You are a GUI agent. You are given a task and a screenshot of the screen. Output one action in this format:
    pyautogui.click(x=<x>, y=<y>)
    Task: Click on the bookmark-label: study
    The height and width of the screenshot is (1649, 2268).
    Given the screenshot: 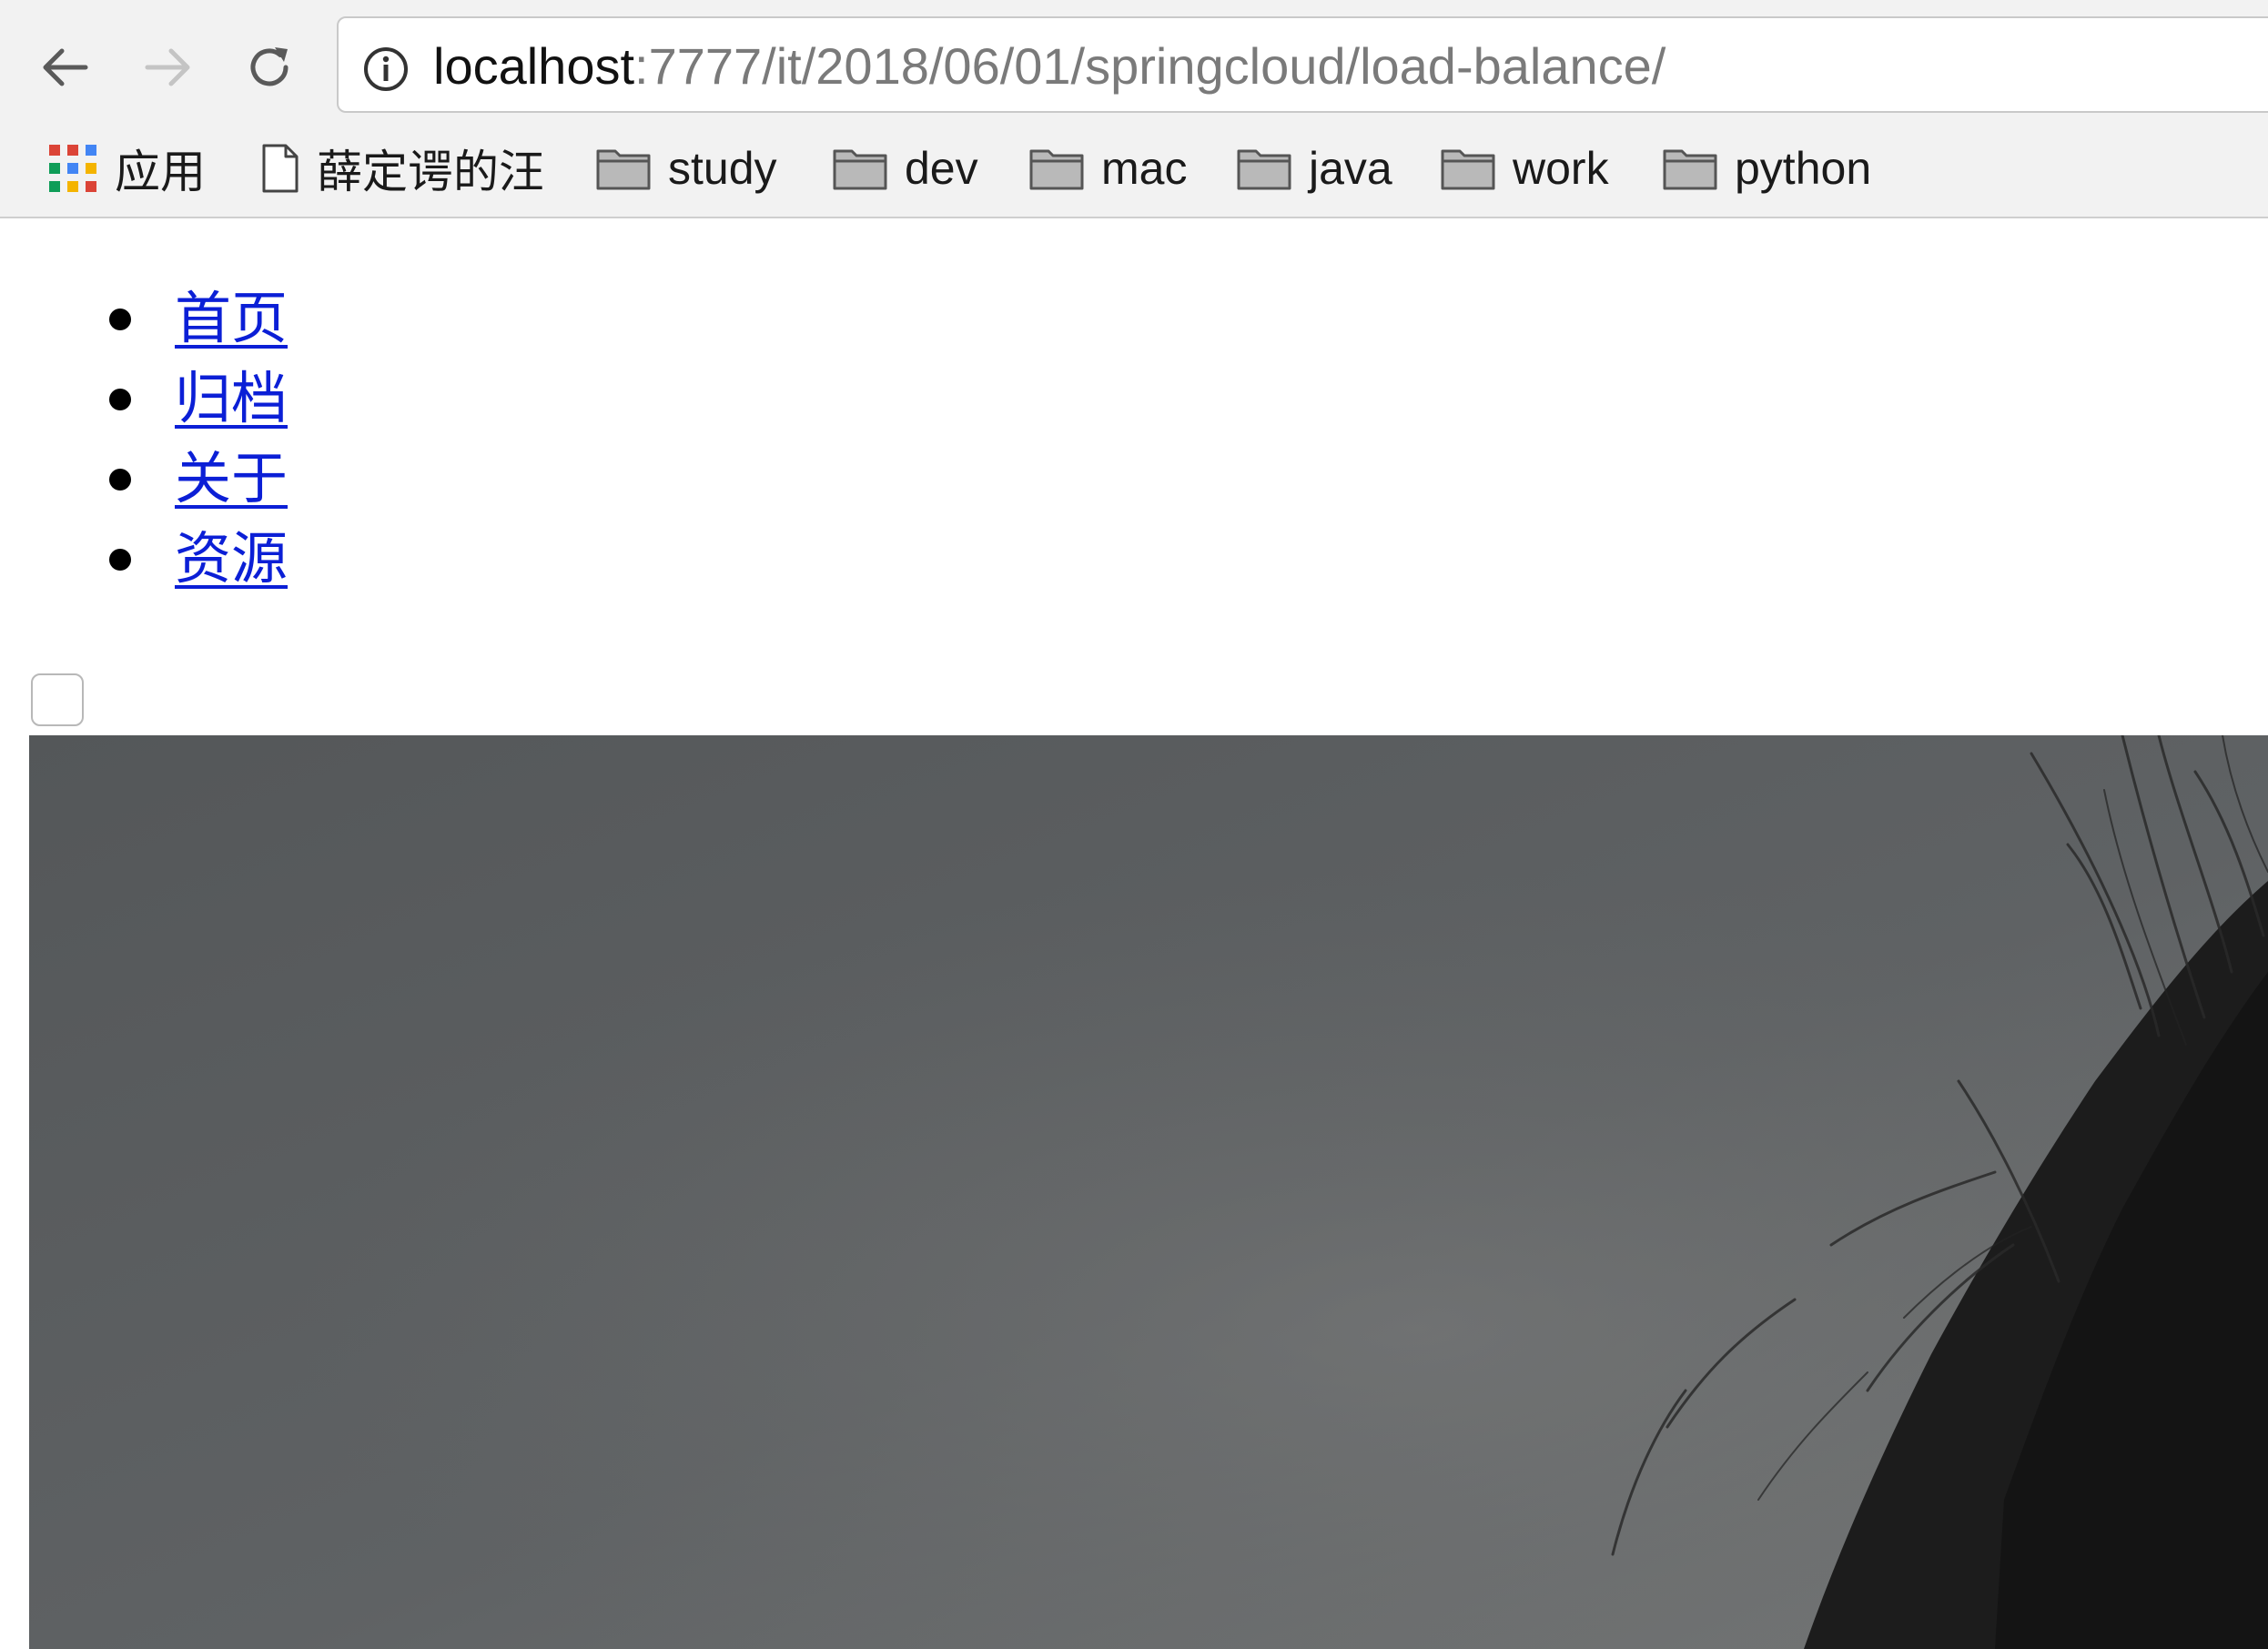 What is the action you would take?
    pyautogui.click(x=722, y=168)
    